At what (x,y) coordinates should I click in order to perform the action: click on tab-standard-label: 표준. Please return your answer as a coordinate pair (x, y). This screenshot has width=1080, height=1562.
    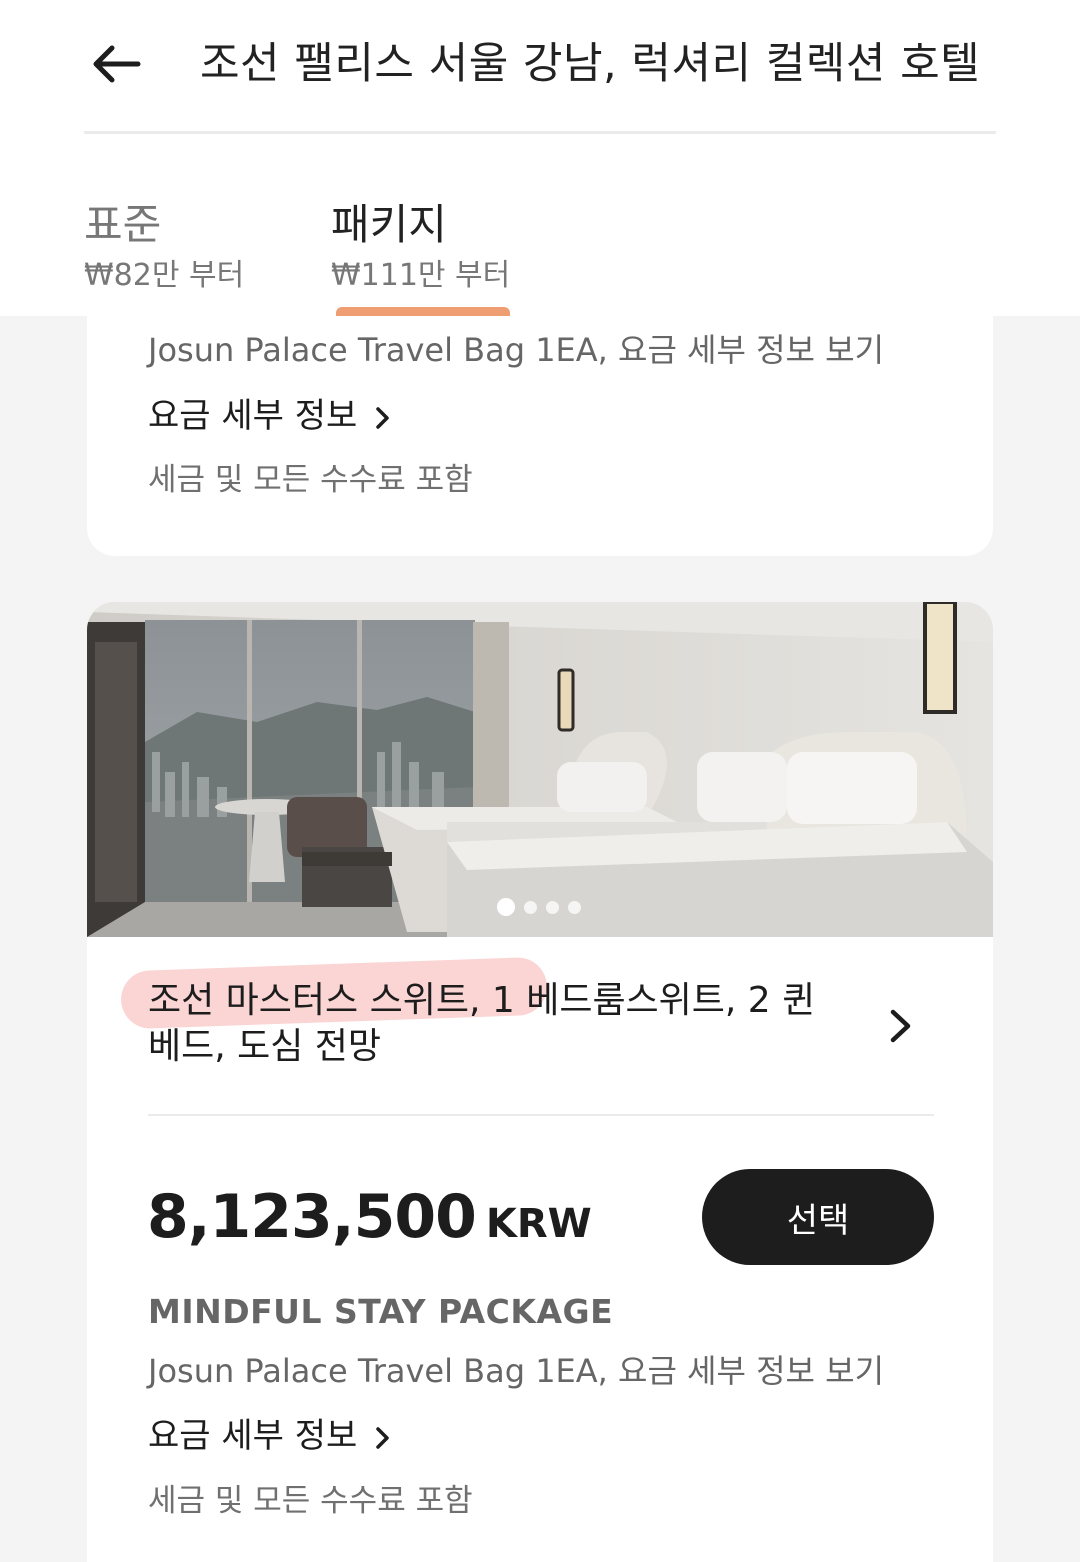
    Looking at the image, I should click on (123, 224).